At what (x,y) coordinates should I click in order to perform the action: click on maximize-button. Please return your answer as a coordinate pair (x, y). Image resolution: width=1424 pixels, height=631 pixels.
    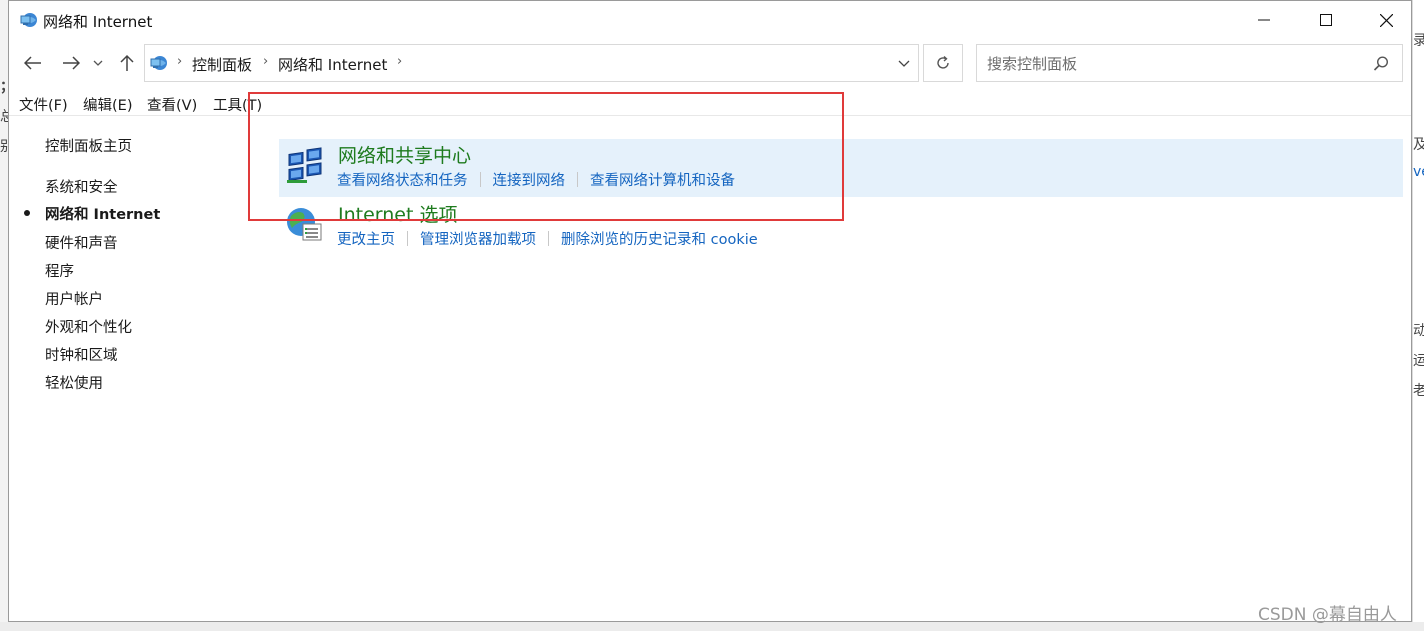
    Looking at the image, I should click on (1326, 20).